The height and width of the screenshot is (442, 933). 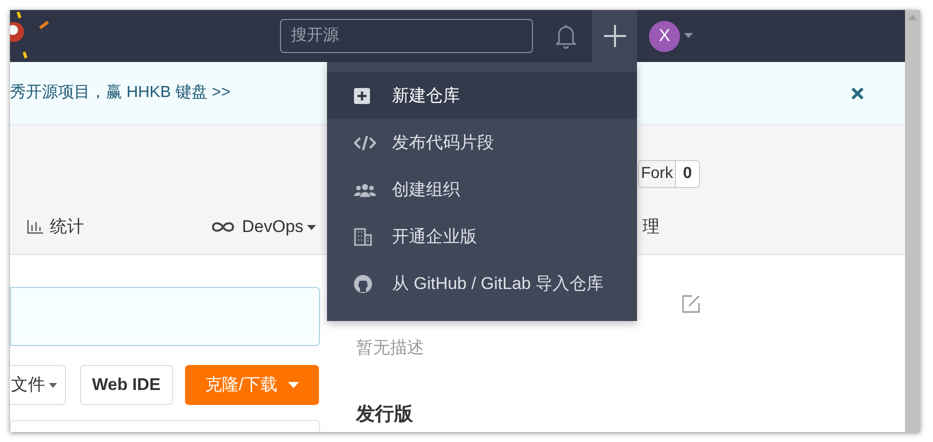 I want to click on bar-chart-icon, so click(x=35, y=227).